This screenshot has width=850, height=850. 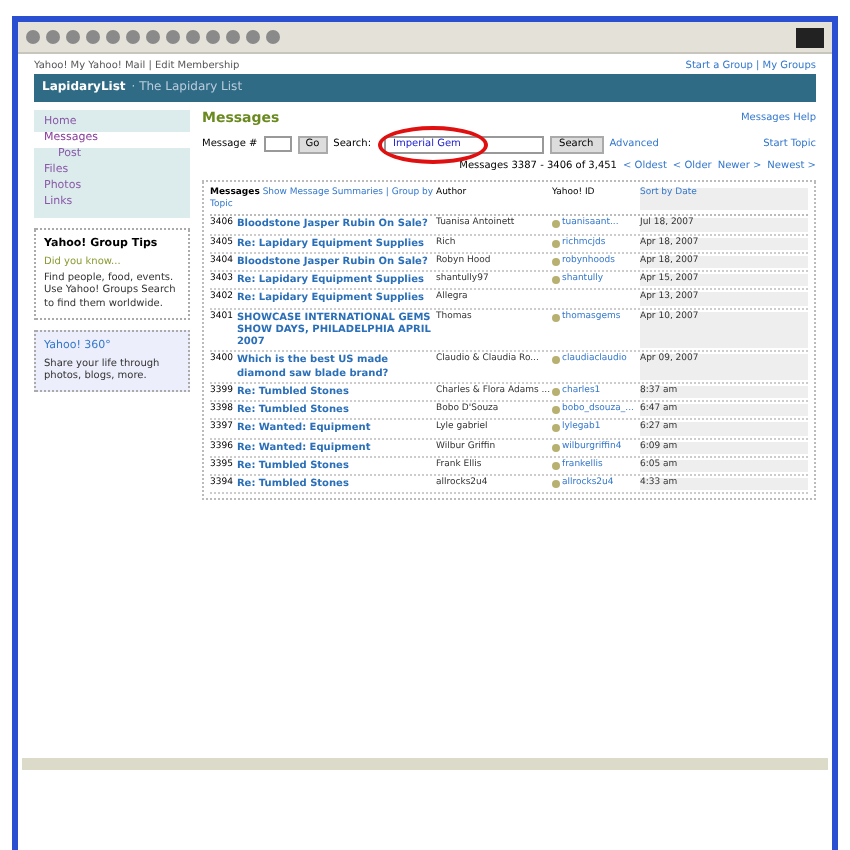 I want to click on message-number-field, so click(x=277, y=144).